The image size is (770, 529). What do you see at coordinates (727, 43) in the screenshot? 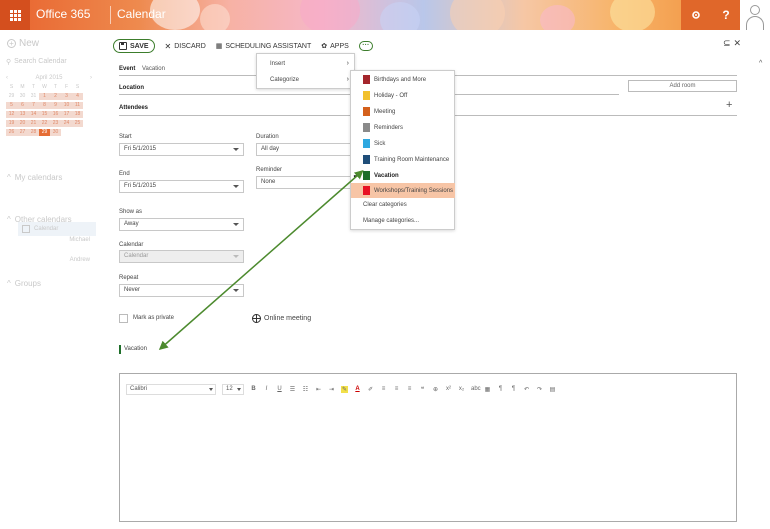
I see `popout-icon: ⊆` at bounding box center [727, 43].